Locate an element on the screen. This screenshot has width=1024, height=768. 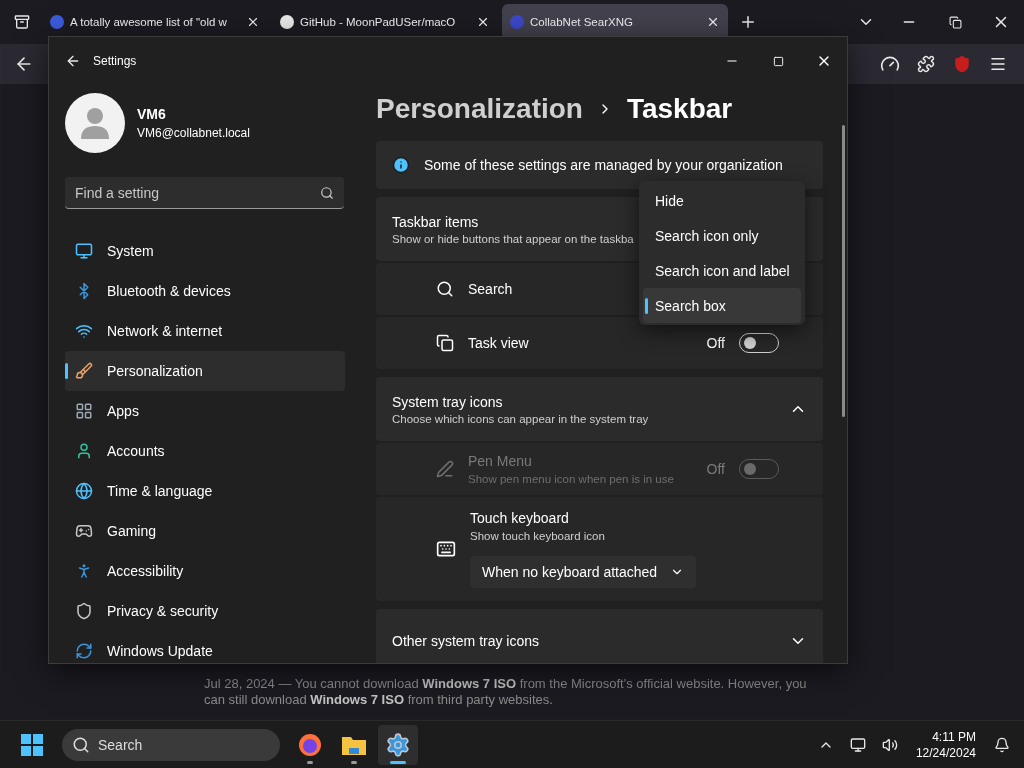
page-title: Taskbar is located at coordinates (679, 109).